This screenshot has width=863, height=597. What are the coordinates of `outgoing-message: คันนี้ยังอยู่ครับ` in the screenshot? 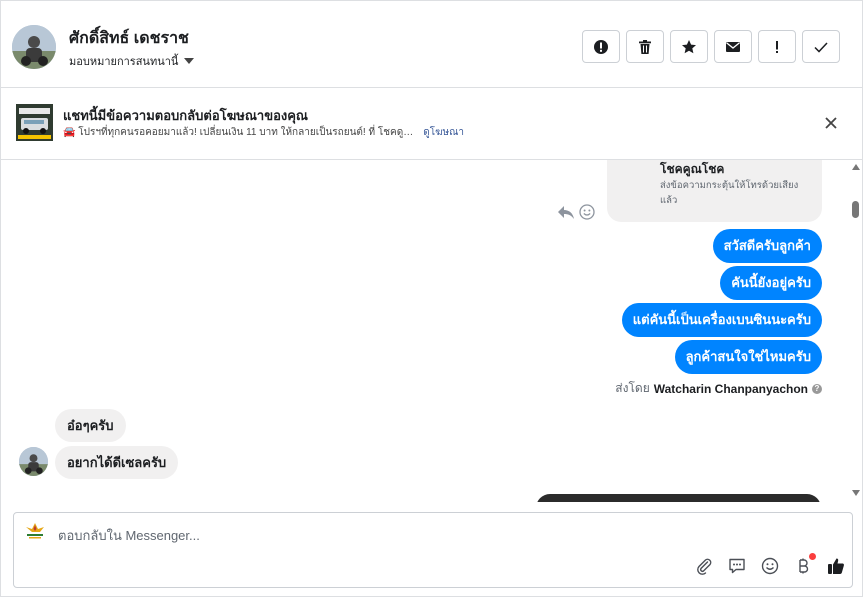 It's located at (771, 283).